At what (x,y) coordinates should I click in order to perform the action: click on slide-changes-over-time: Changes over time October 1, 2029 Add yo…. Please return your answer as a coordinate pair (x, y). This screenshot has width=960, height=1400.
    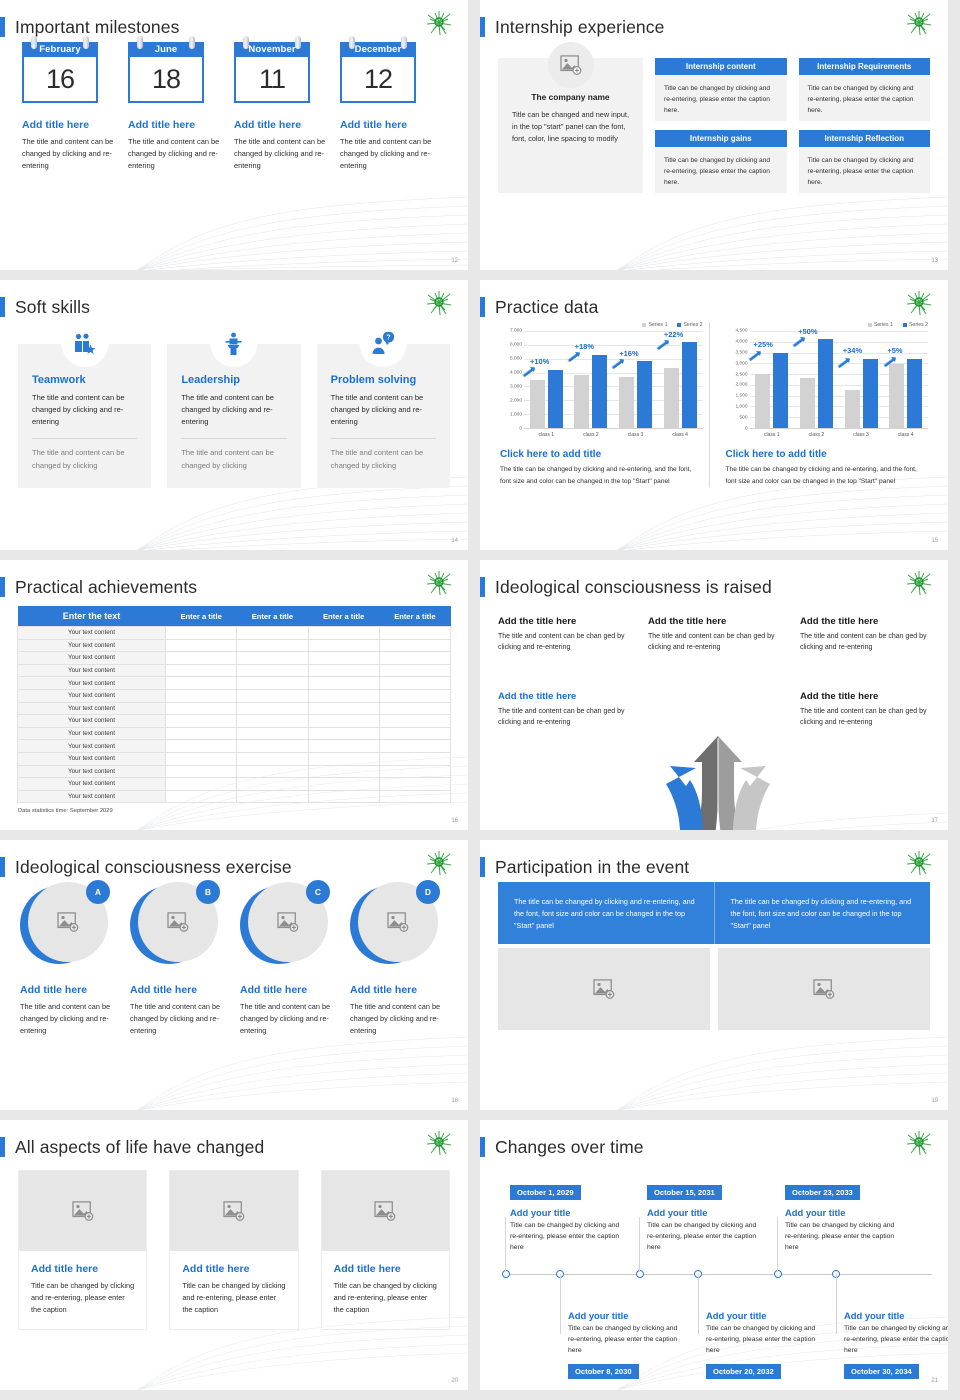
    Looking at the image, I should click on (714, 1255).